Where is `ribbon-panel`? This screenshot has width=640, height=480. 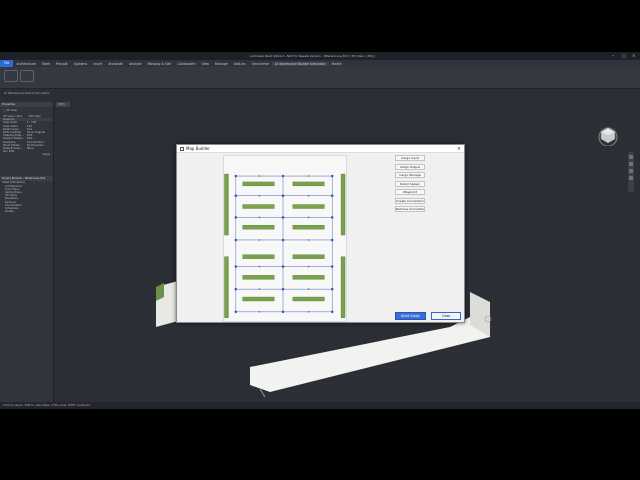
ribbon-panel is located at coordinates (320, 78).